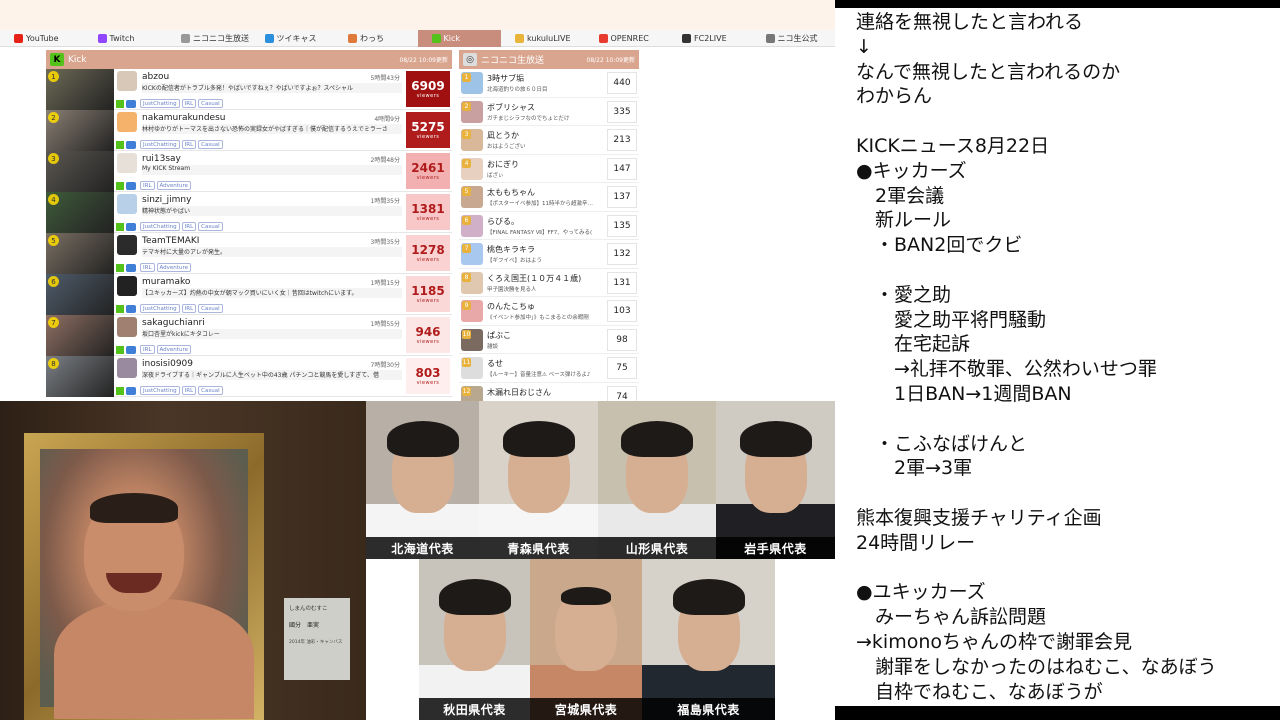  What do you see at coordinates (503, 164) in the screenshot?
I see `broadcaster-name: おにぎり` at bounding box center [503, 164].